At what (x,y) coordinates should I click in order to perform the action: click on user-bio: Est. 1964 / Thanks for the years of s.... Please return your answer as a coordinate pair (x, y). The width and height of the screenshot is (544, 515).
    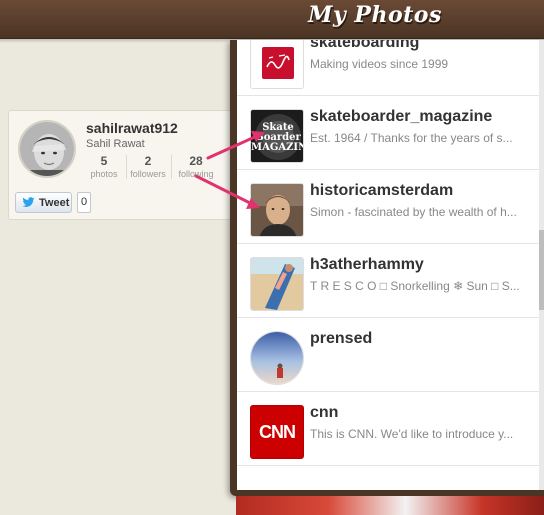
    Looking at the image, I should click on (411, 138).